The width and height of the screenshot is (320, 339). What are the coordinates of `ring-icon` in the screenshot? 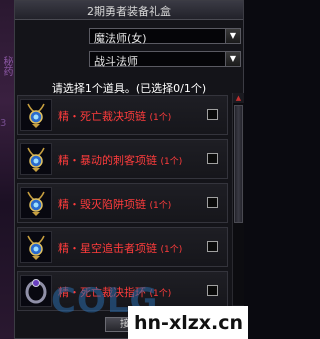 It's located at (36, 291).